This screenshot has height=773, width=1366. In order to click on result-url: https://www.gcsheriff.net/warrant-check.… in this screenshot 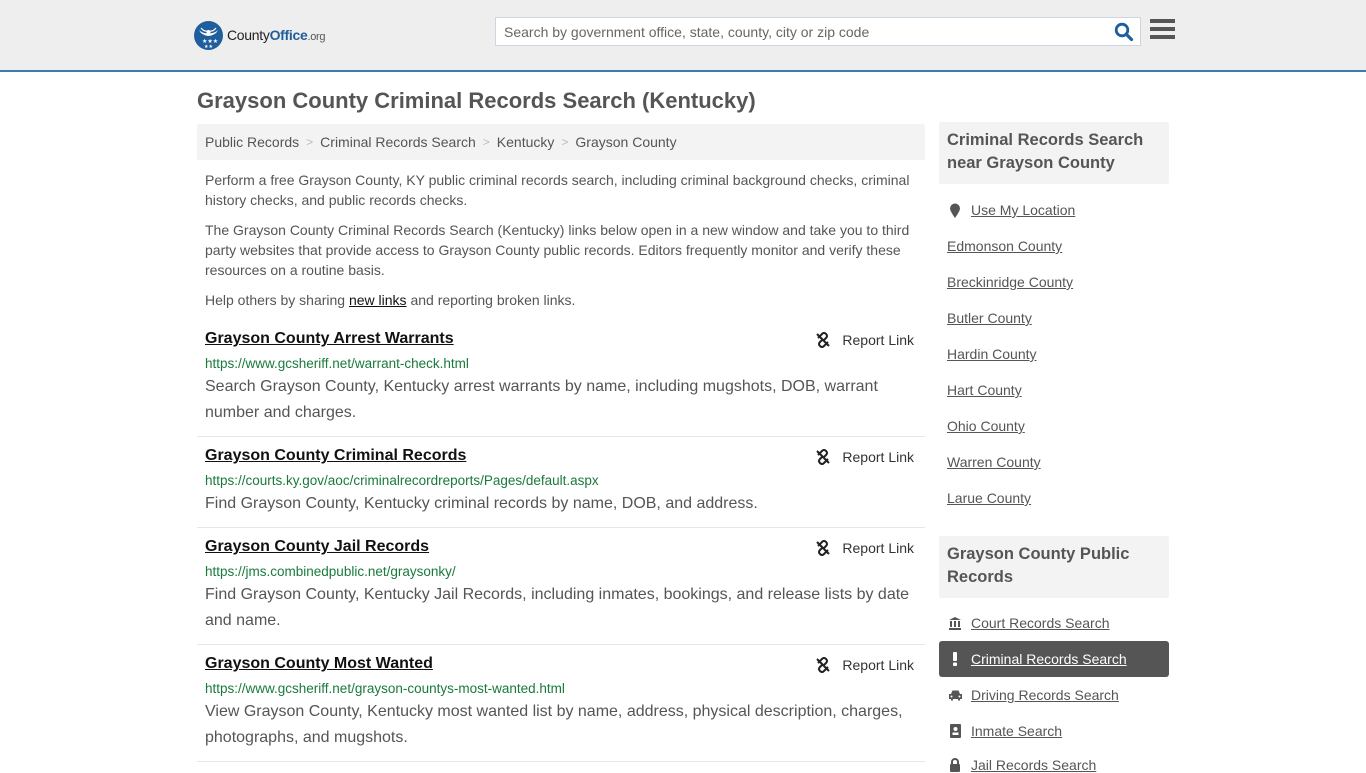, I will do `click(337, 363)`.